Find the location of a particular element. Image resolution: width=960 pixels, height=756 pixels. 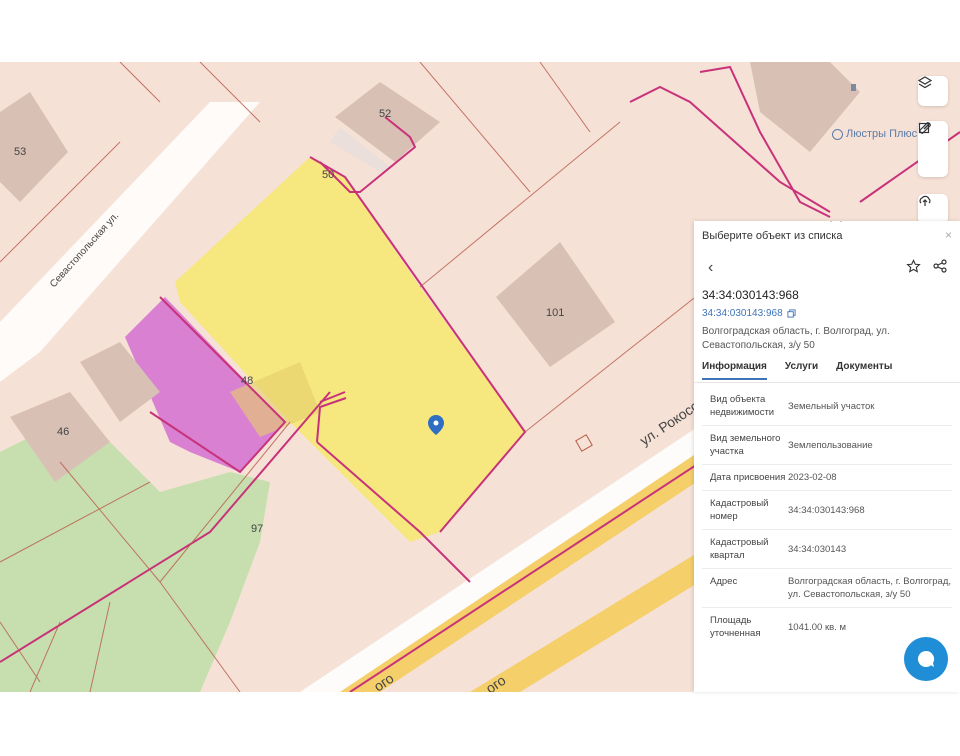

table-row: Вид земельного участка Землепользование is located at coordinates (827, 445).